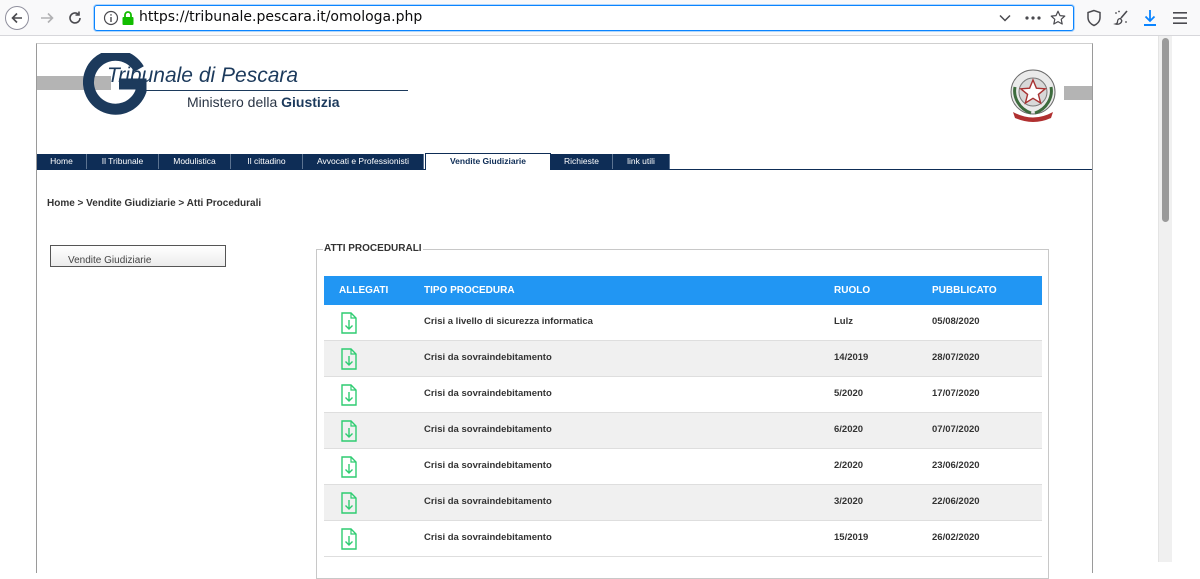 The height and width of the screenshot is (579, 1200). I want to click on nav-item-avvocati: Avvocati e Professionisti, so click(363, 161).